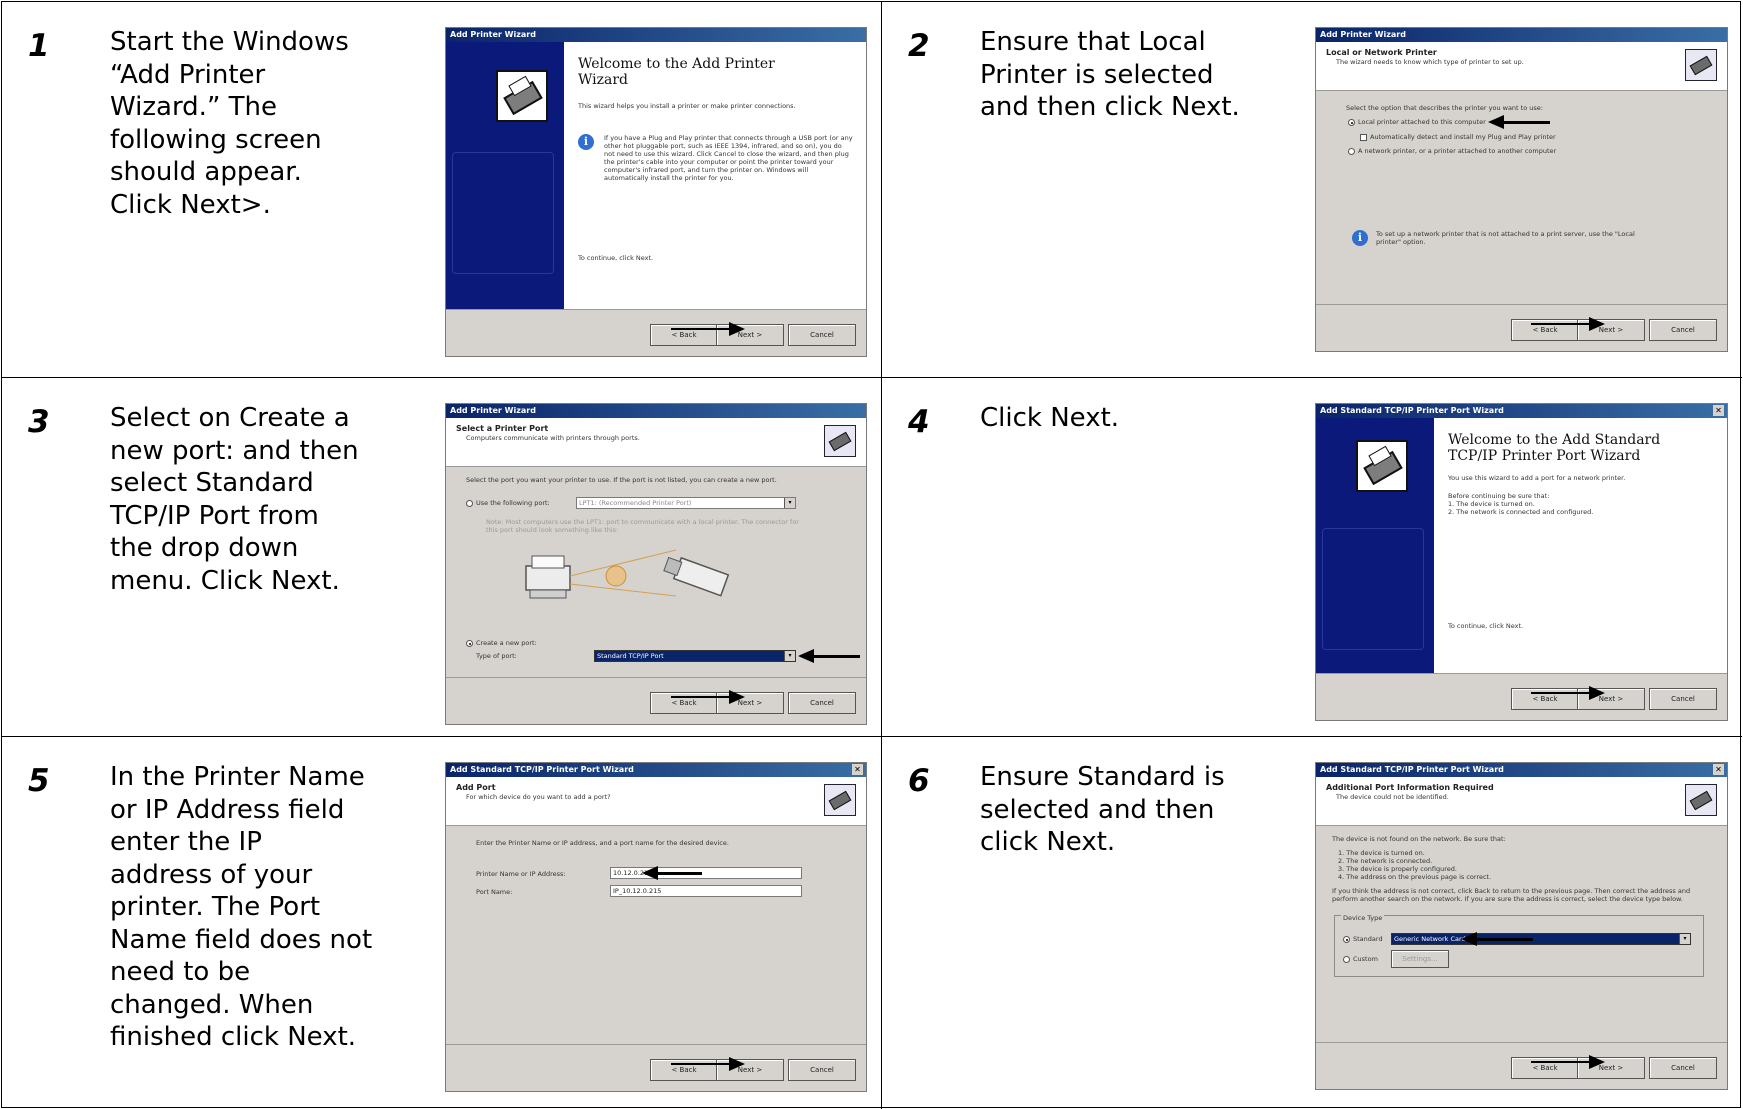 The height and width of the screenshot is (1109, 1743). What do you see at coordinates (39, 422) in the screenshot?
I see `step-number: 3` at bounding box center [39, 422].